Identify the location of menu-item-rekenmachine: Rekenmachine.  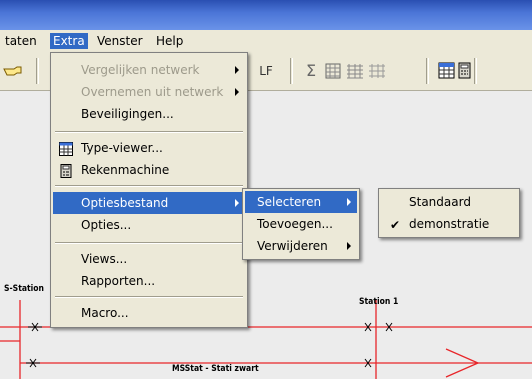
(149, 170).